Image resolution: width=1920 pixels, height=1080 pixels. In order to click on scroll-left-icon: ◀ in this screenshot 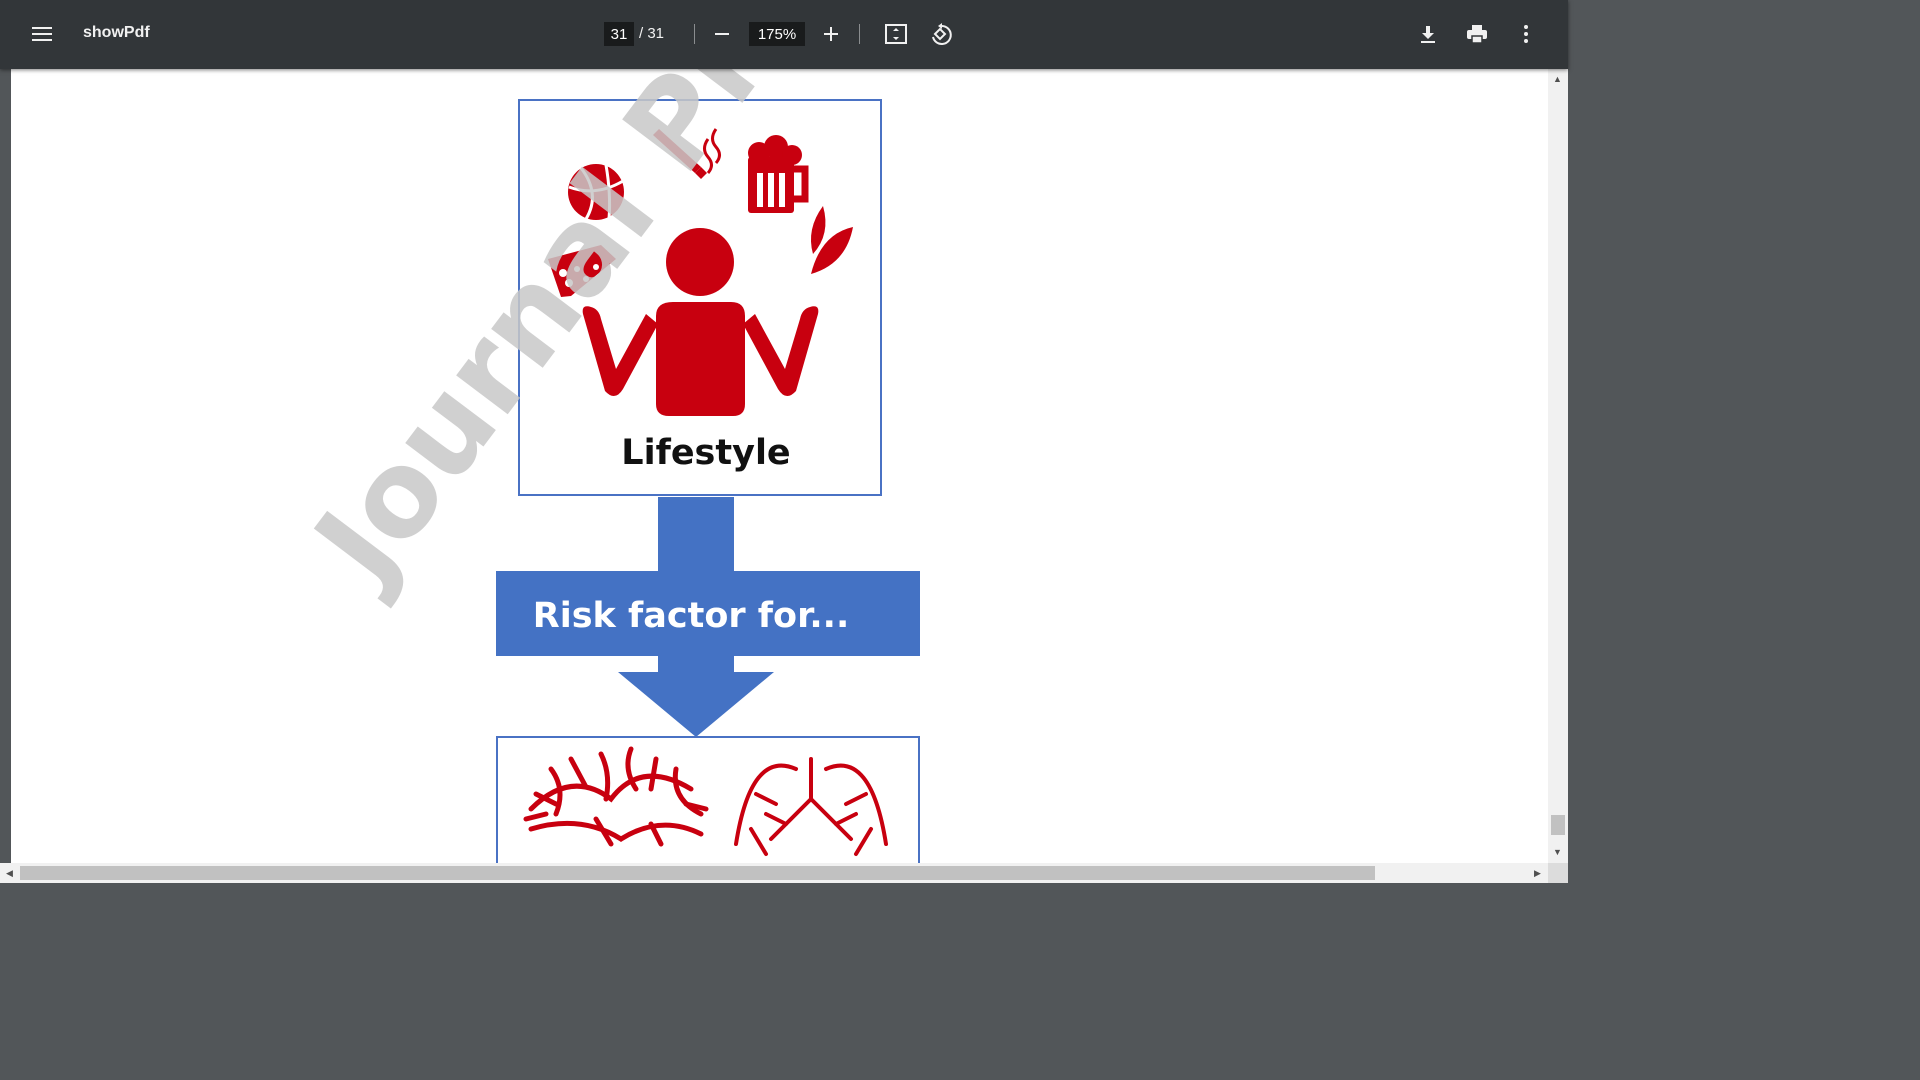, I will do `click(9, 873)`.